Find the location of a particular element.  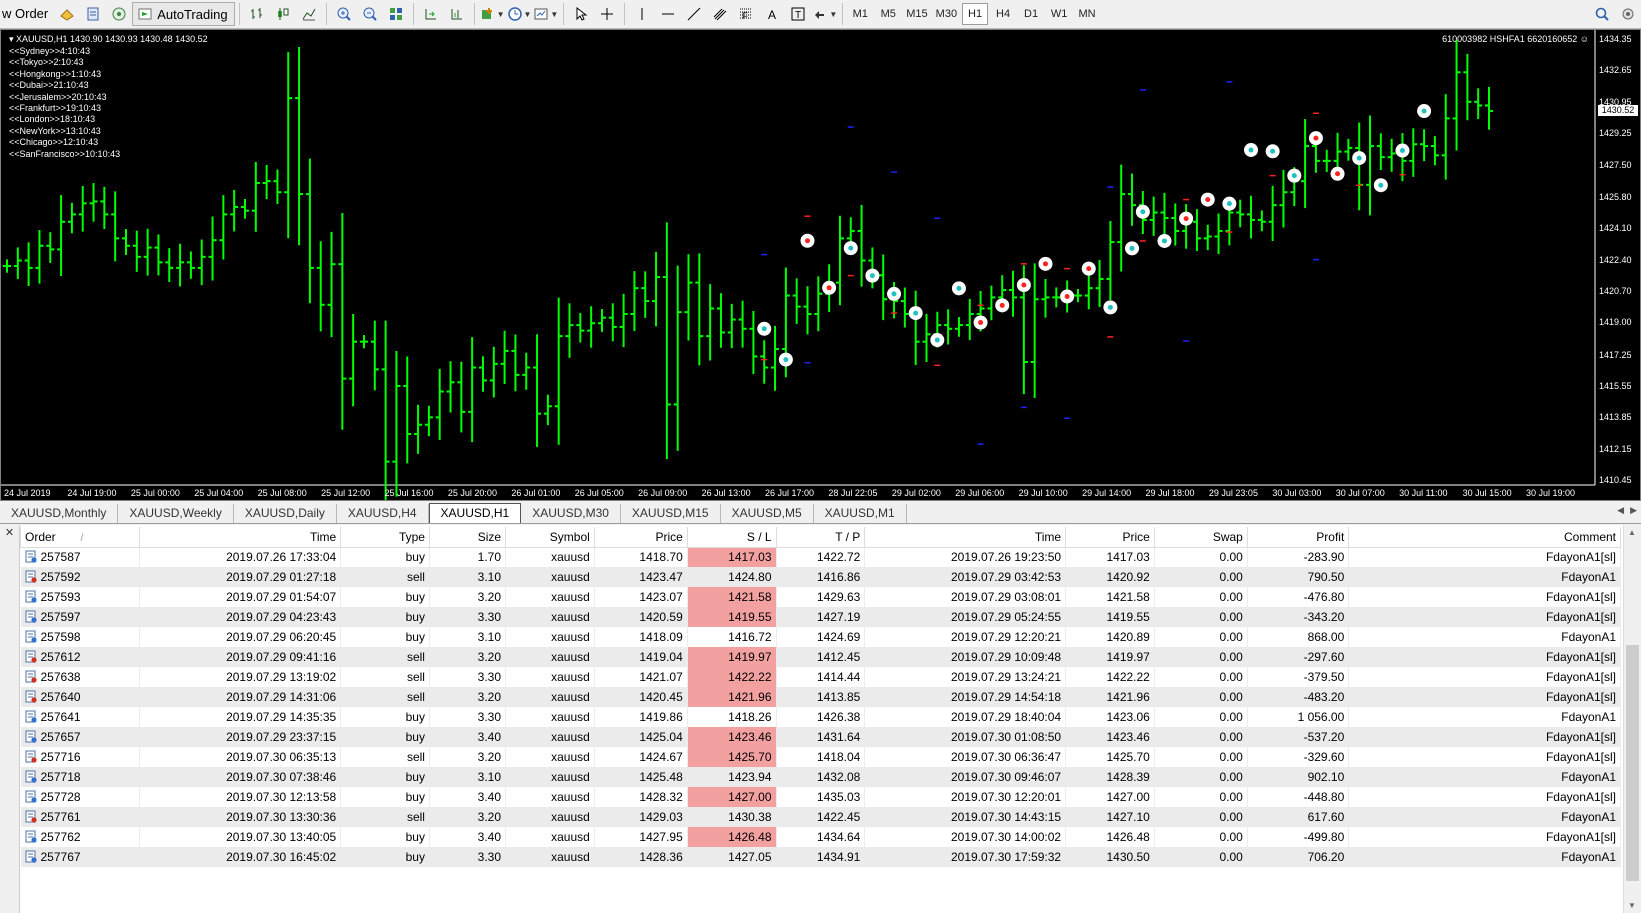

cell-comment-text: FdayonA1[sl] is located at coordinates (1580, 737).